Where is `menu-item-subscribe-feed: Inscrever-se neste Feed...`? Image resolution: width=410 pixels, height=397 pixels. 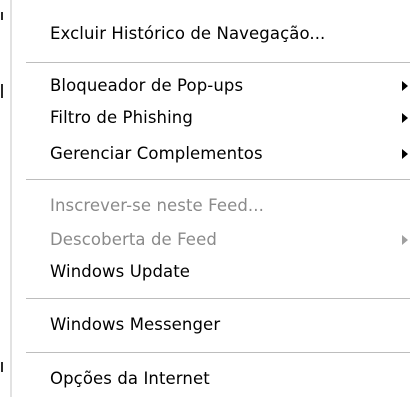 menu-item-subscribe-feed: Inscrever-se neste Feed... is located at coordinates (230, 206).